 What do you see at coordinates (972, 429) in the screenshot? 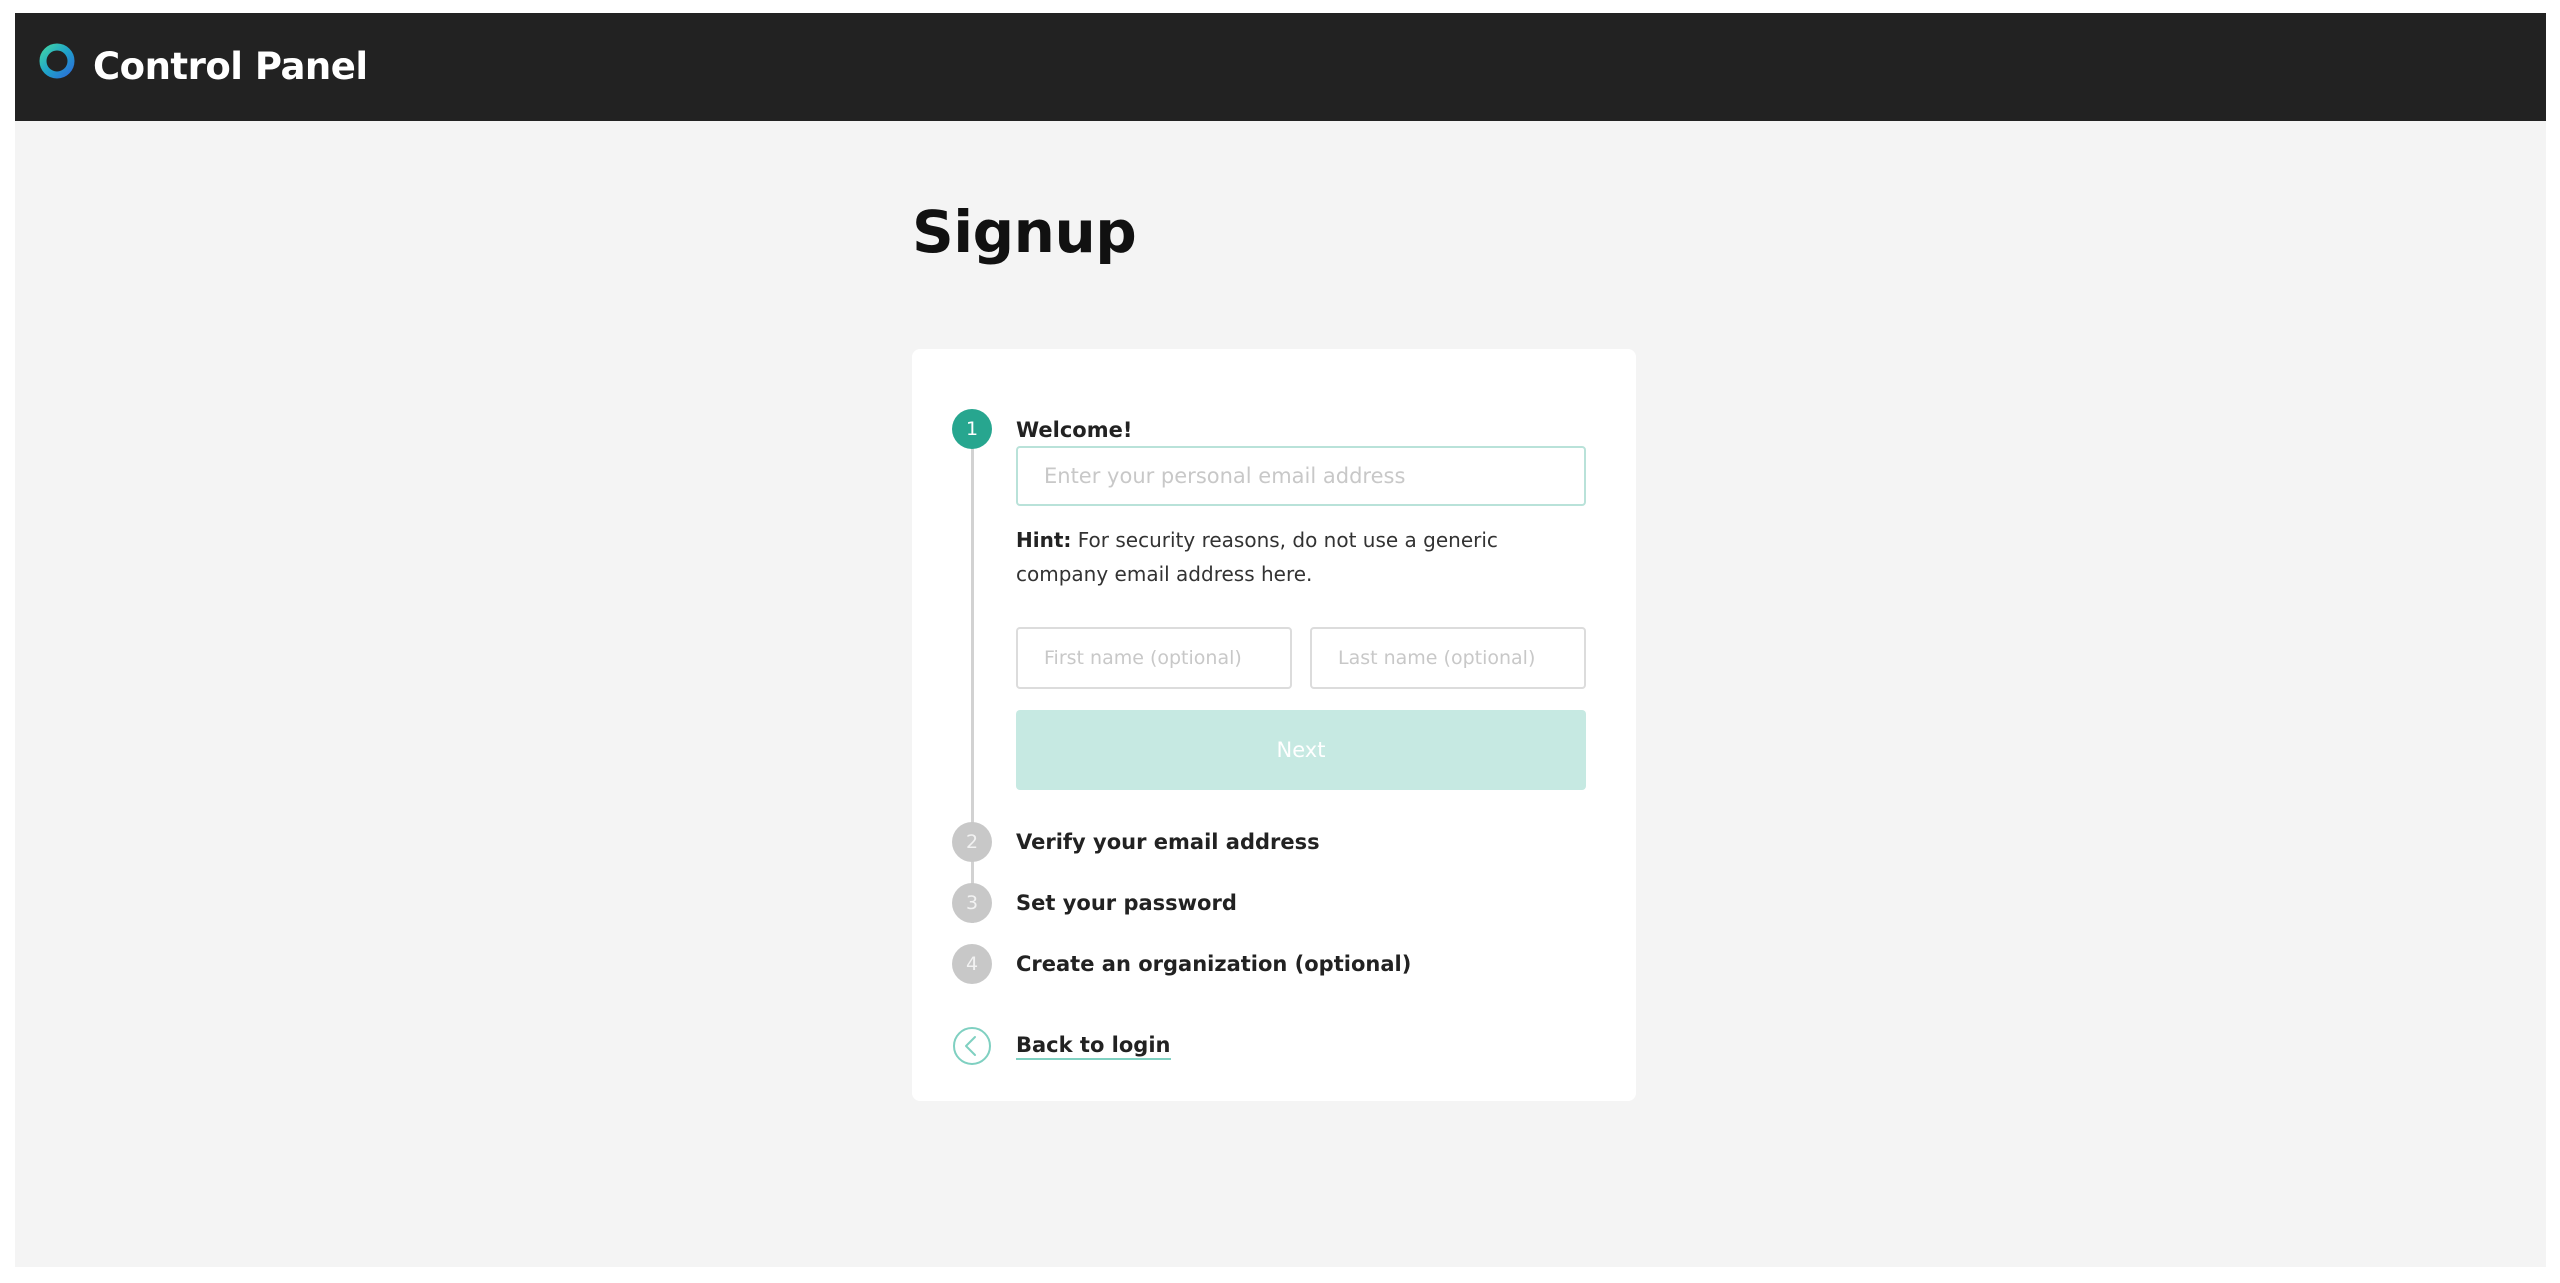
I see `step-1-indicator: 1` at bounding box center [972, 429].